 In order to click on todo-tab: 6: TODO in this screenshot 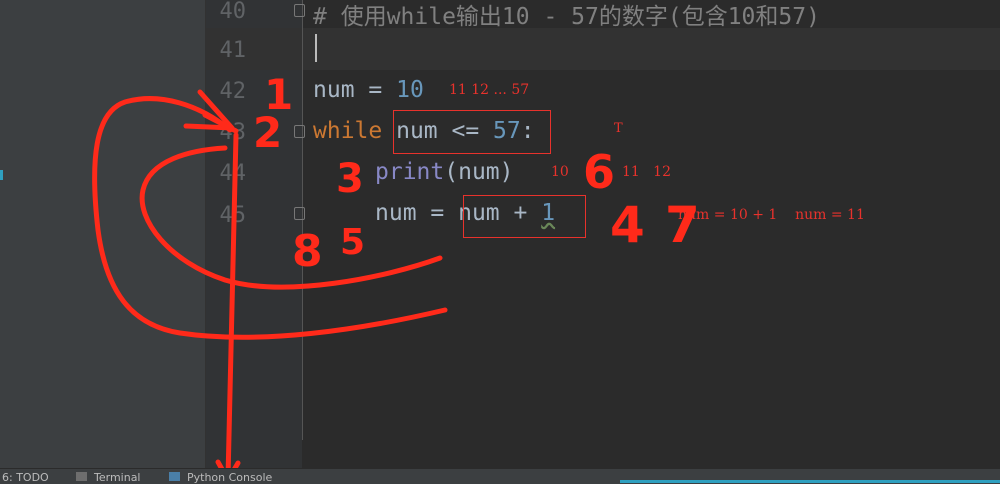, I will do `click(25, 477)`.